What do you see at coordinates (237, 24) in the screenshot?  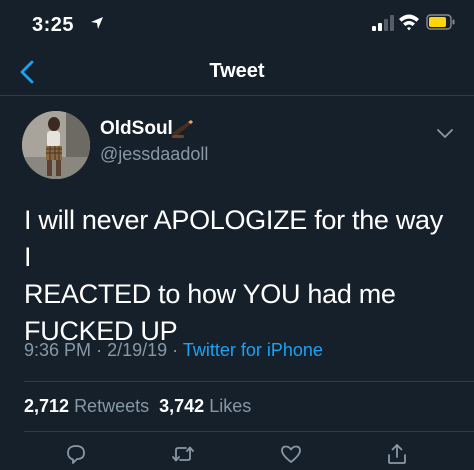 I see `status-bar: 3:25` at bounding box center [237, 24].